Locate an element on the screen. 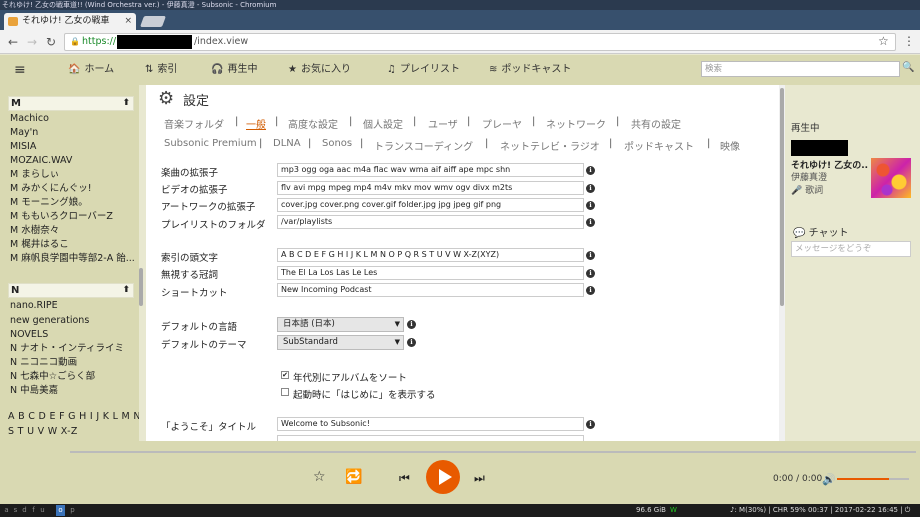 This screenshot has width=920, height=517. nav-index: ⇅ 索引 is located at coordinates (161, 70).